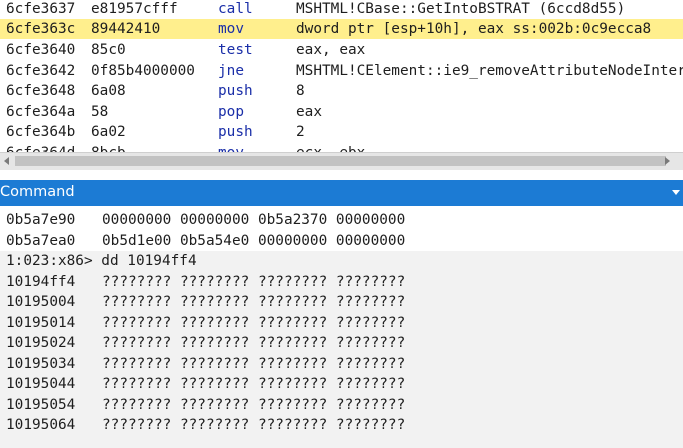  Describe the element at coordinates (41, 241) in the screenshot. I see `memory-address: 0b5a7ea0` at that location.